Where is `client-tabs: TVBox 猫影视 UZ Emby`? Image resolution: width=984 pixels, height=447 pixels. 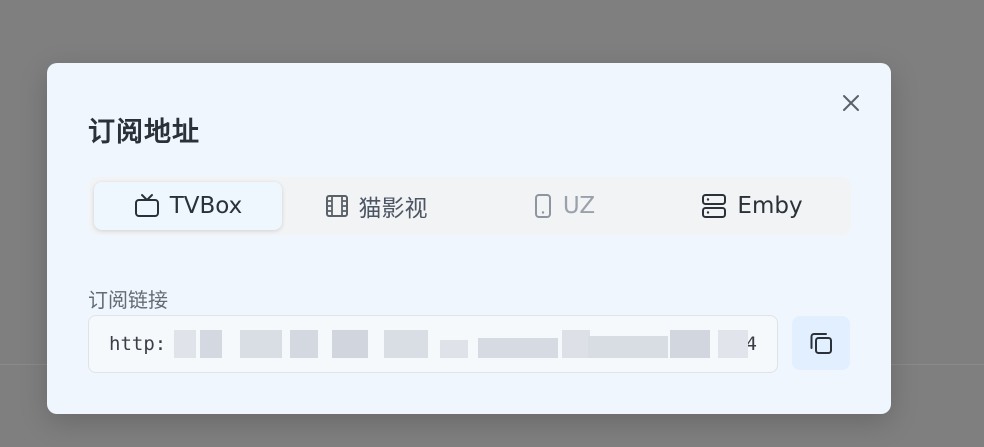
client-tabs: TVBox 猫影视 UZ Emby is located at coordinates (470, 206).